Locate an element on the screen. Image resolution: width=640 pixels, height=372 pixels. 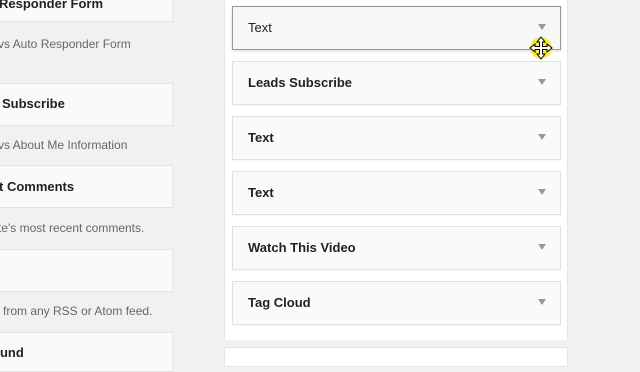
sidebar-widget-watch-video: Watch This Video is located at coordinates (396, 248).